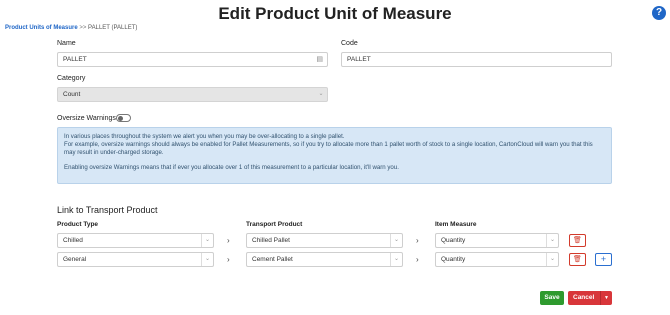 The image size is (670, 315). Describe the element at coordinates (476, 59) in the screenshot. I see `code-field: PALLET` at that location.